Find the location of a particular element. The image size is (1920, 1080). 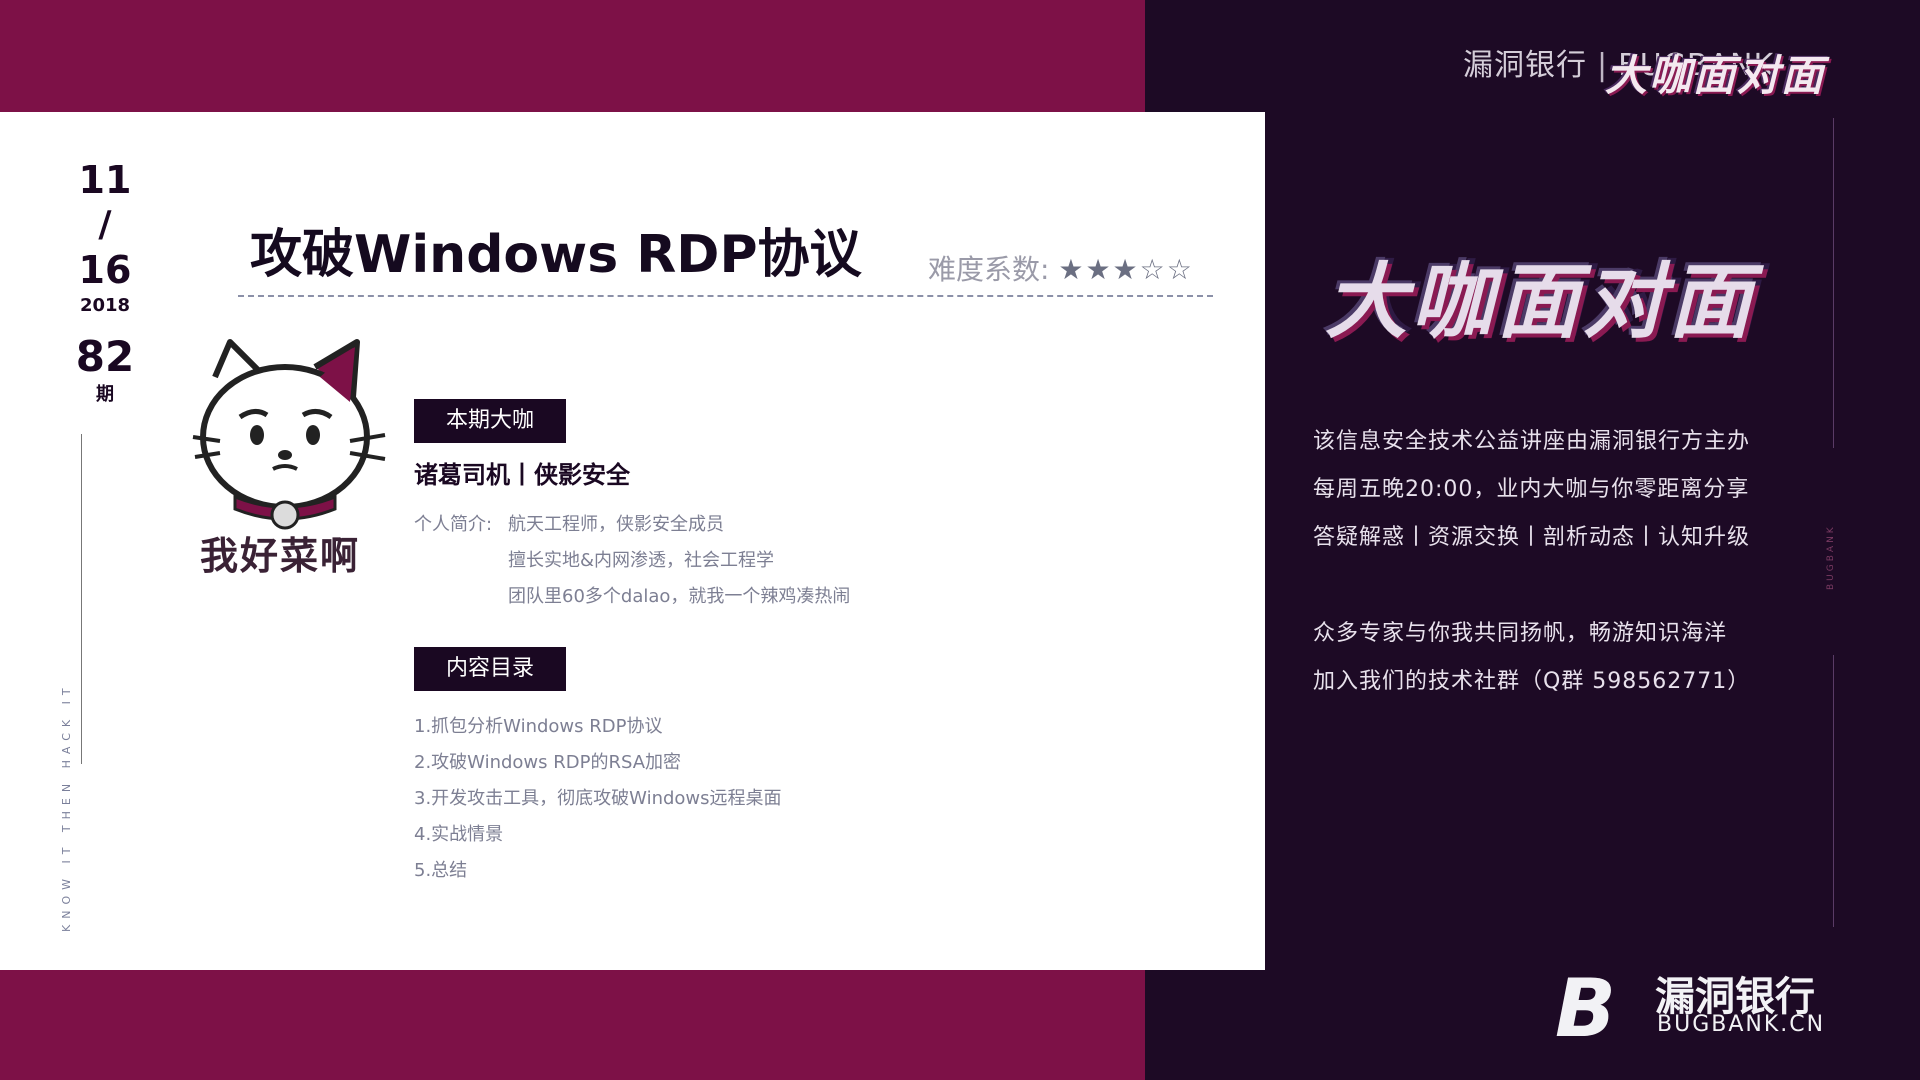

date-column: 11 / 16 2018 82 期 is located at coordinates (105, 281).